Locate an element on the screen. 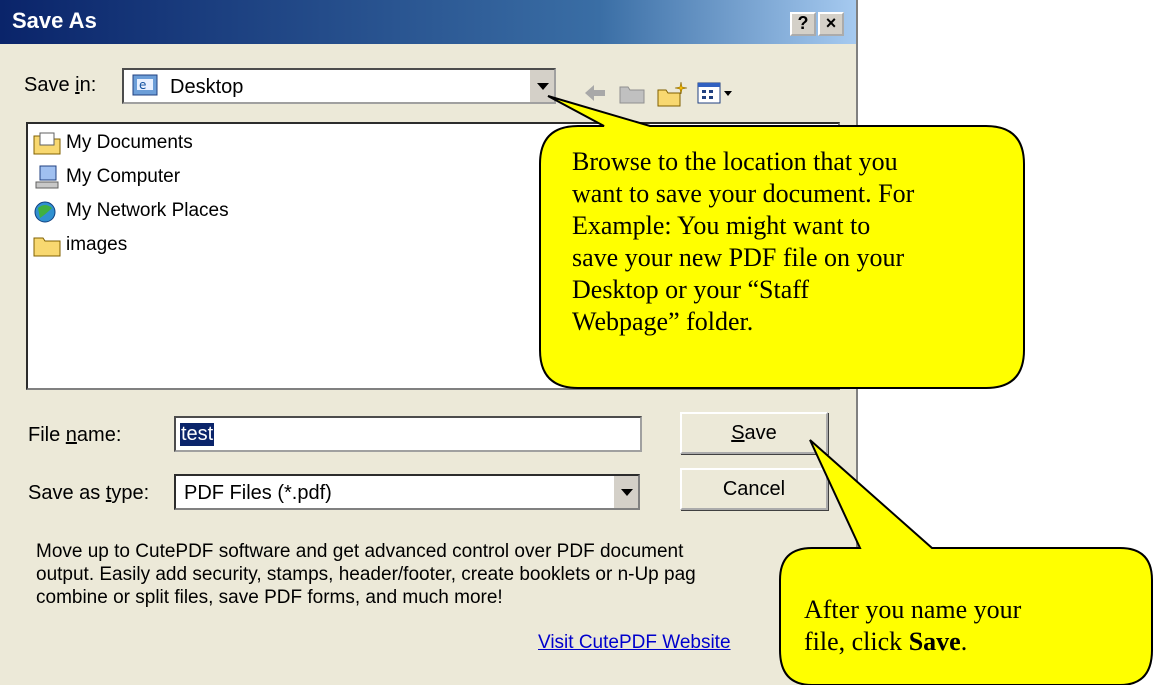 The height and width of the screenshot is (685, 1158). callout-line: save your new PDF file on your is located at coordinates (738, 257).